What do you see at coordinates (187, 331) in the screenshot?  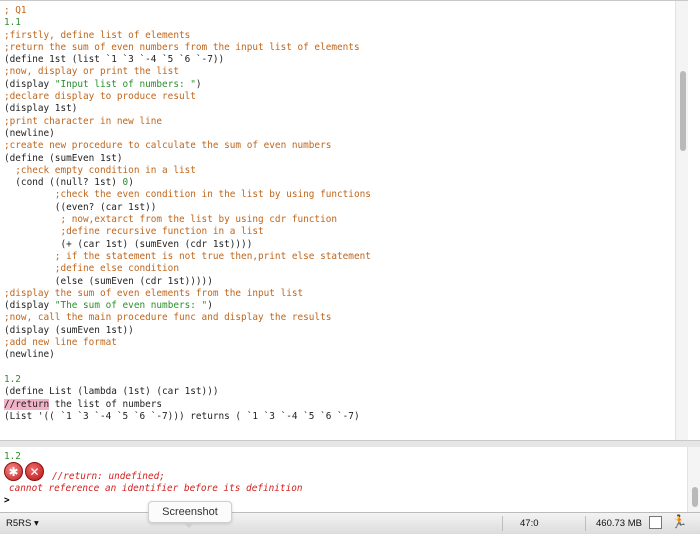 I see `code-line: (display (sumEven 1st))` at bounding box center [187, 331].